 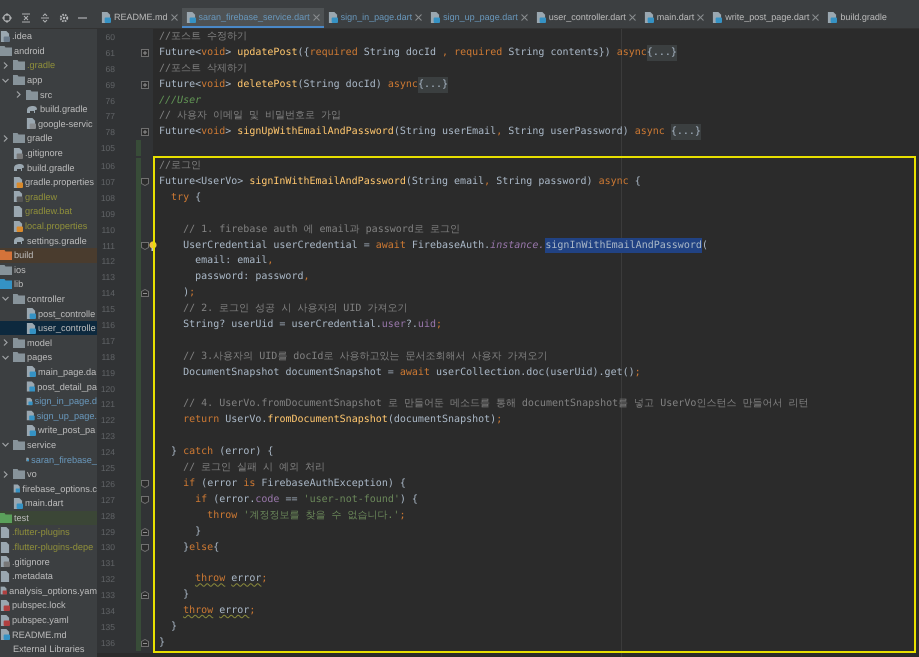 I want to click on tree-item: main.dart, so click(x=48, y=503).